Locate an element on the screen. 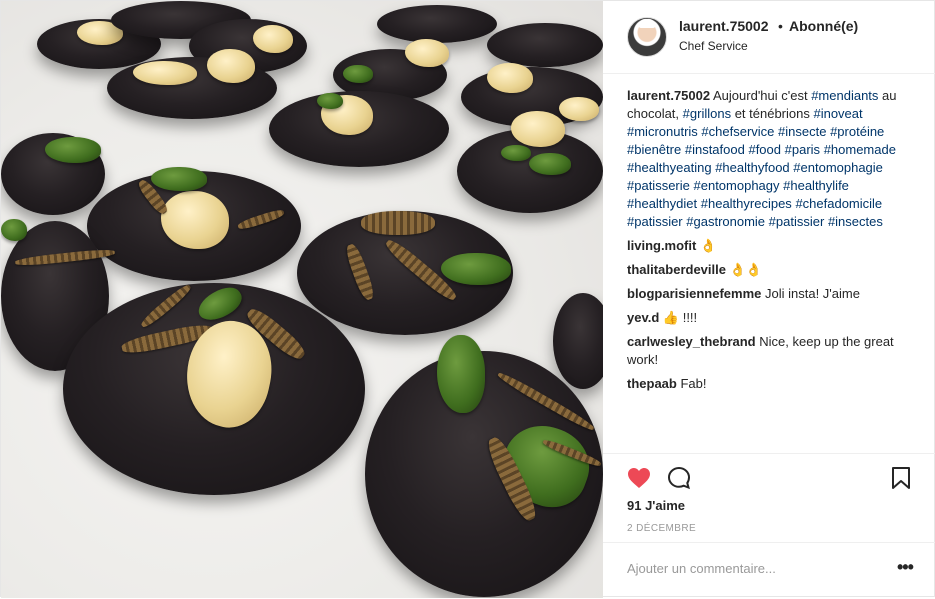  hashtag-link: #grillons is located at coordinates (707, 113).